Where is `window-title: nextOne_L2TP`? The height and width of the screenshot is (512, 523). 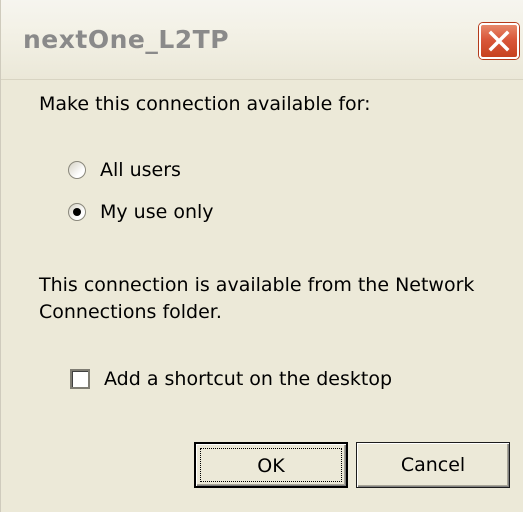
window-title: nextOne_L2TP is located at coordinates (126, 39).